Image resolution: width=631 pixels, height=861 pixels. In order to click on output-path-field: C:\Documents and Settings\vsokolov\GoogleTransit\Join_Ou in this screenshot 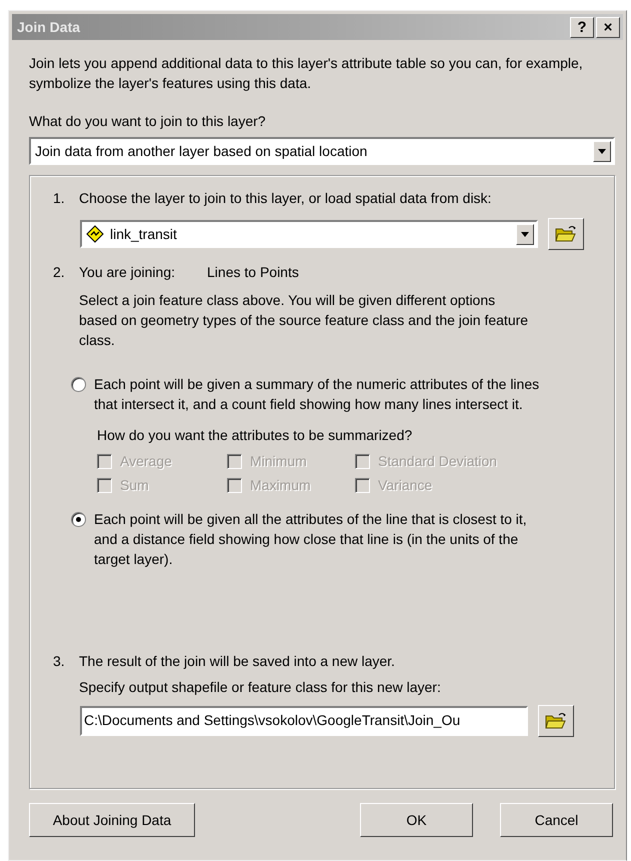, I will do `click(304, 721)`.